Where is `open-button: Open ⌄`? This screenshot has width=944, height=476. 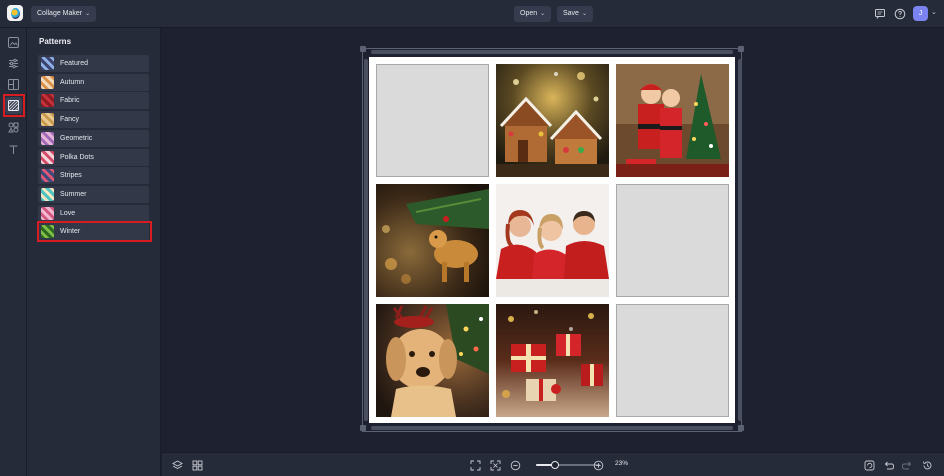 open-button: Open ⌄ is located at coordinates (533, 14).